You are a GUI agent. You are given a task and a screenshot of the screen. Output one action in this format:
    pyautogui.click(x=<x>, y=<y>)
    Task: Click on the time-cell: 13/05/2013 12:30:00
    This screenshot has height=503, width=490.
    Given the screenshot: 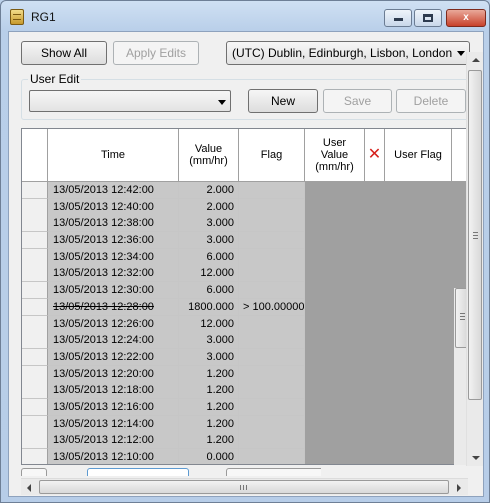 What is the action you would take?
    pyautogui.click(x=113, y=291)
    